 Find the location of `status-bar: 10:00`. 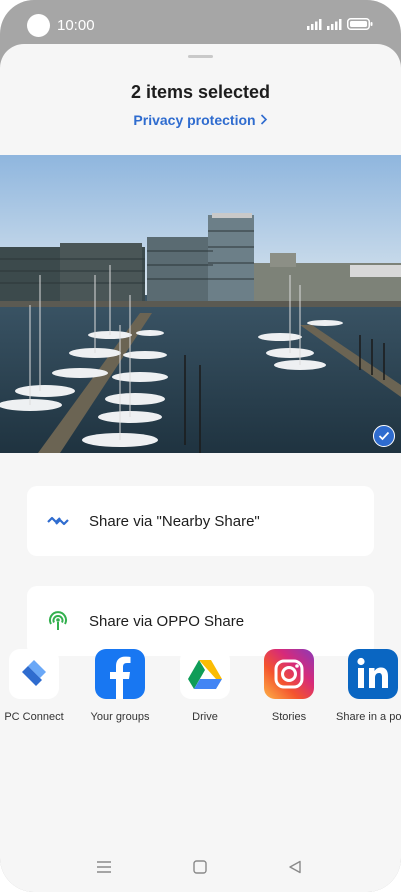

status-bar: 10:00 is located at coordinates (200, 24).